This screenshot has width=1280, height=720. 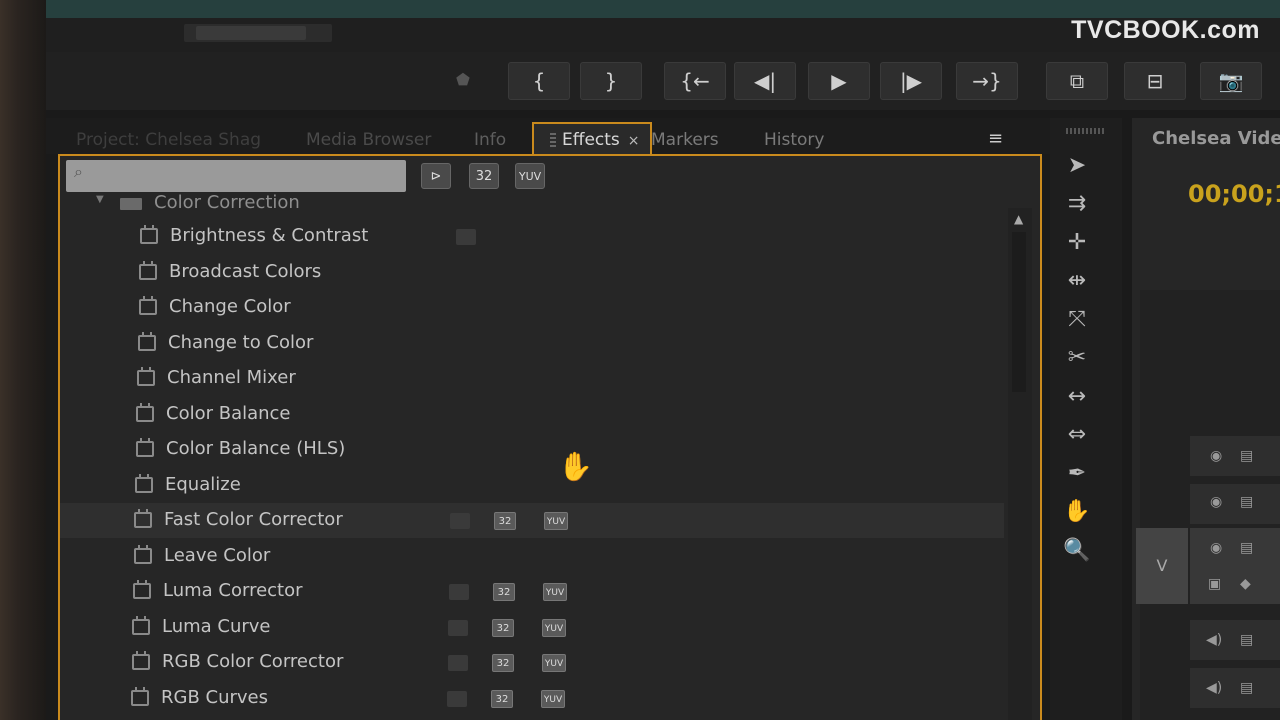 I want to click on keyframe-nav-icon: ◆, so click(x=1254, y=586).